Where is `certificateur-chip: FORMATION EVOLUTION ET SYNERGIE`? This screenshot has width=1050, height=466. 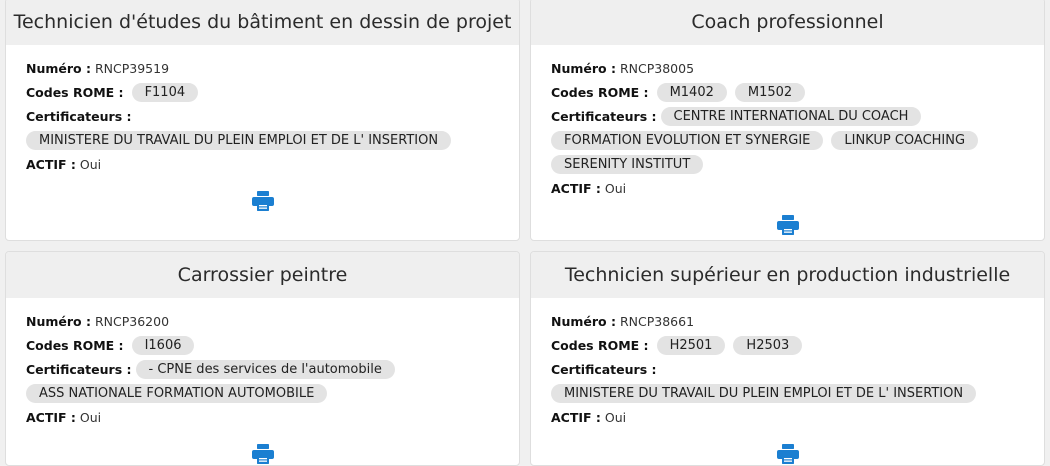
certificateur-chip: FORMATION EVOLUTION ET SYNERGIE is located at coordinates (687, 140).